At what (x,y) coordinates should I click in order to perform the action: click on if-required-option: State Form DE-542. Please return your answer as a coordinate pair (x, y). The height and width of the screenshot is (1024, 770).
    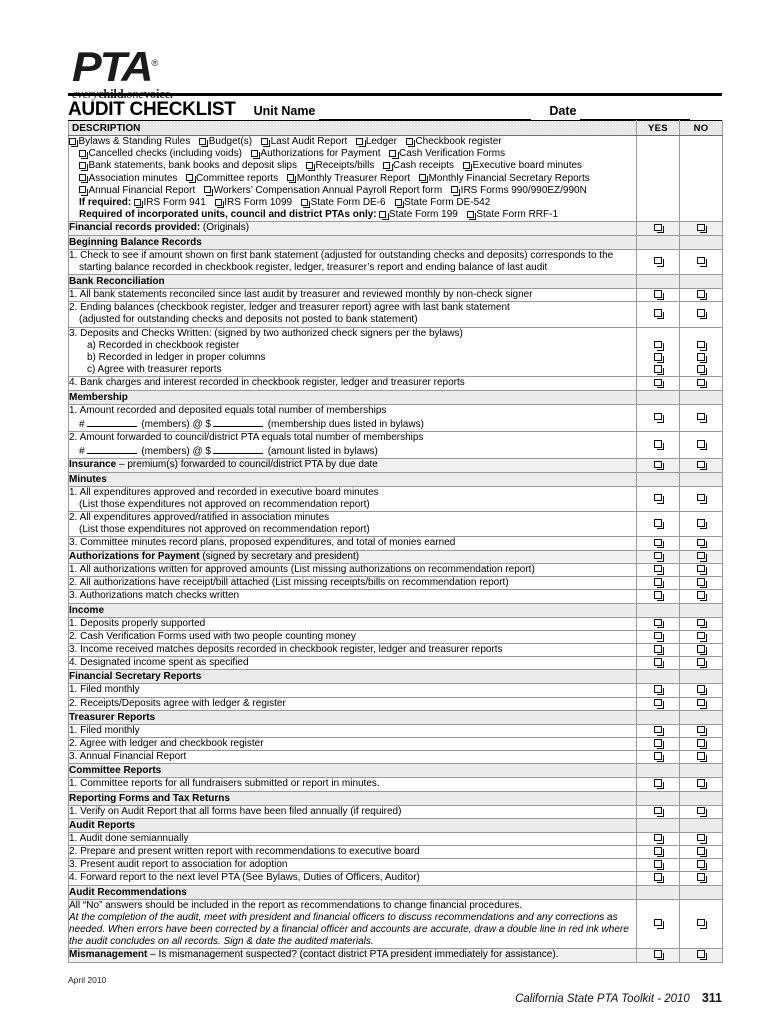
    Looking at the image, I should click on (442, 203).